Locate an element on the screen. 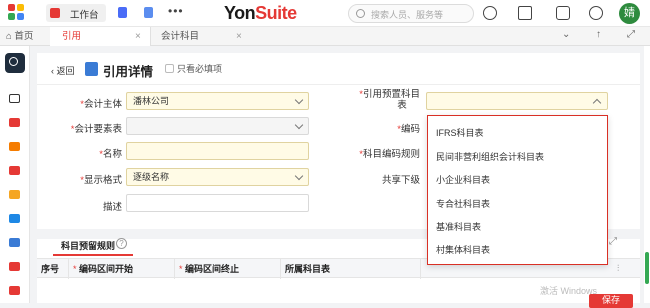 The width and height of the screenshot is (650, 308). workspace-label: 工作台 is located at coordinates (84, 15).